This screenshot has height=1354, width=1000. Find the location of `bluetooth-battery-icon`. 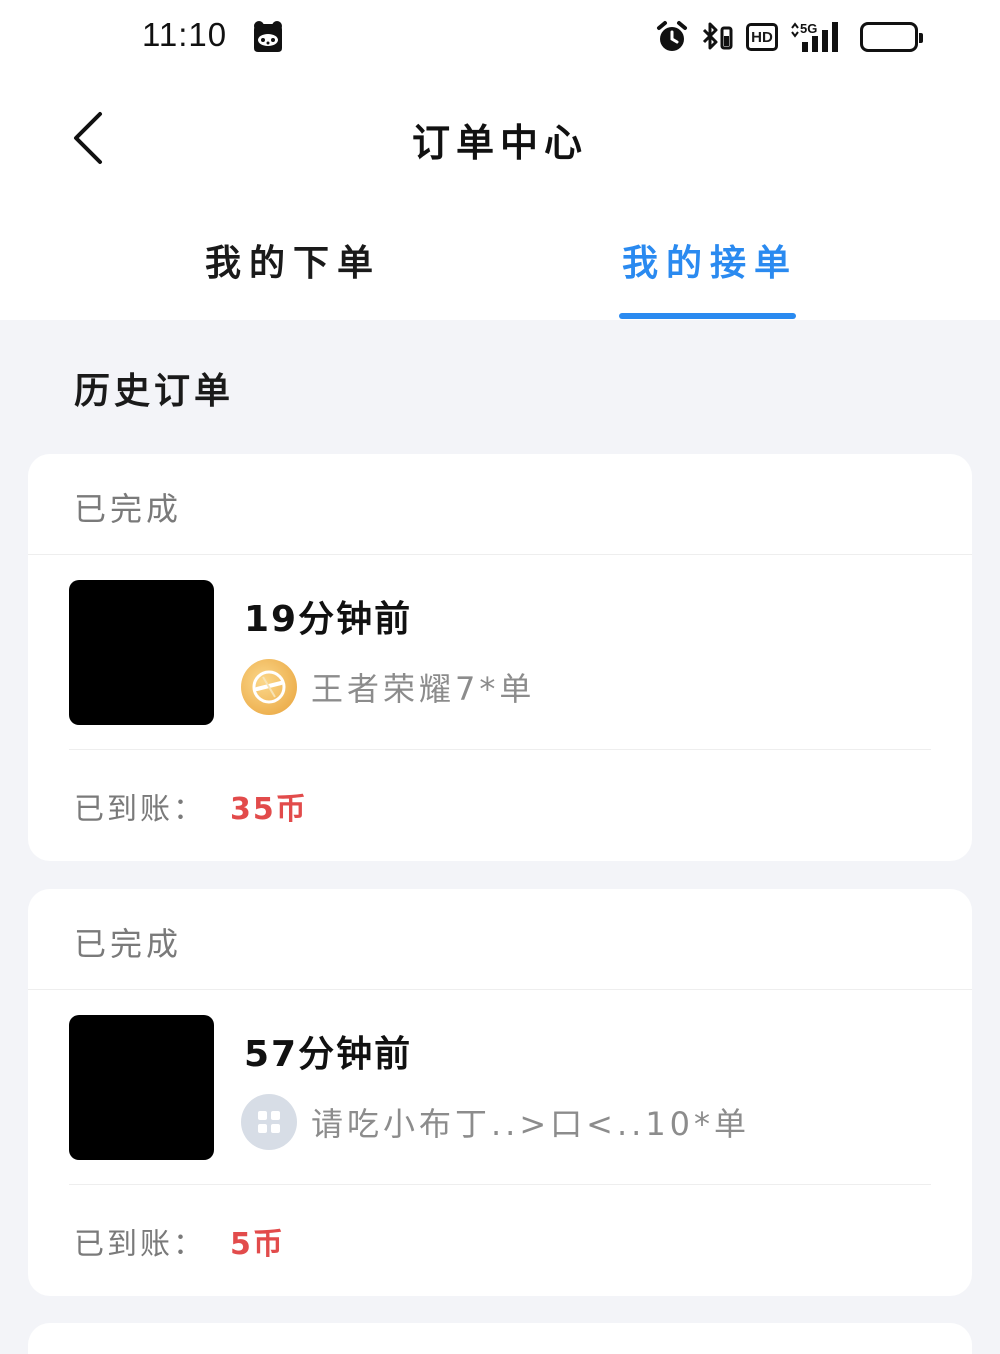

bluetooth-battery-icon is located at coordinates (717, 37).